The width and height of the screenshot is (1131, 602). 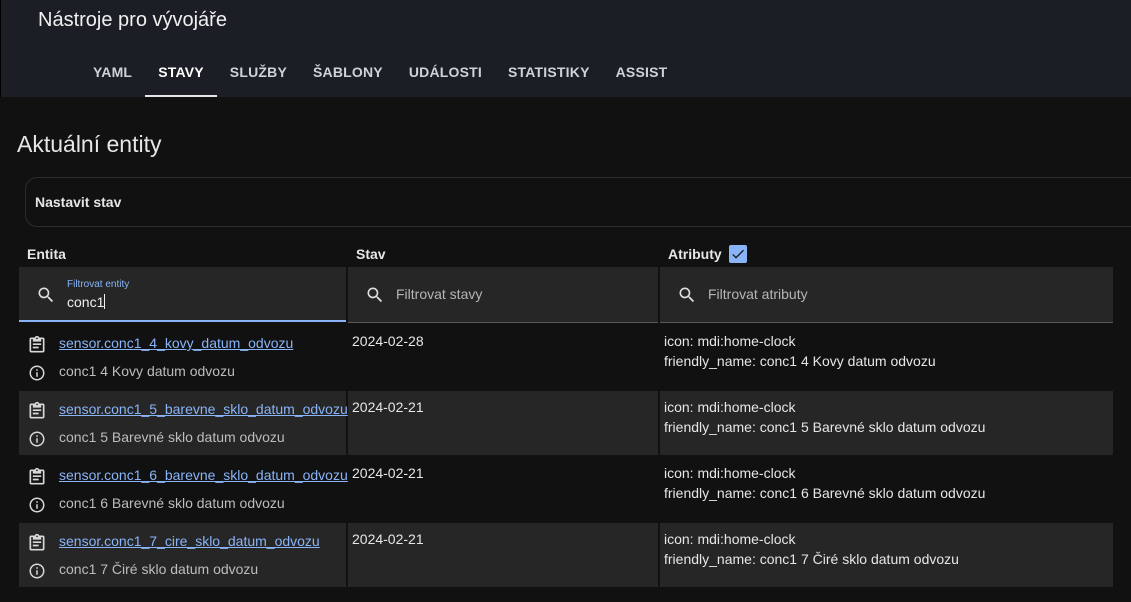 I want to click on tab-assist: ASSIST, so click(x=642, y=72).